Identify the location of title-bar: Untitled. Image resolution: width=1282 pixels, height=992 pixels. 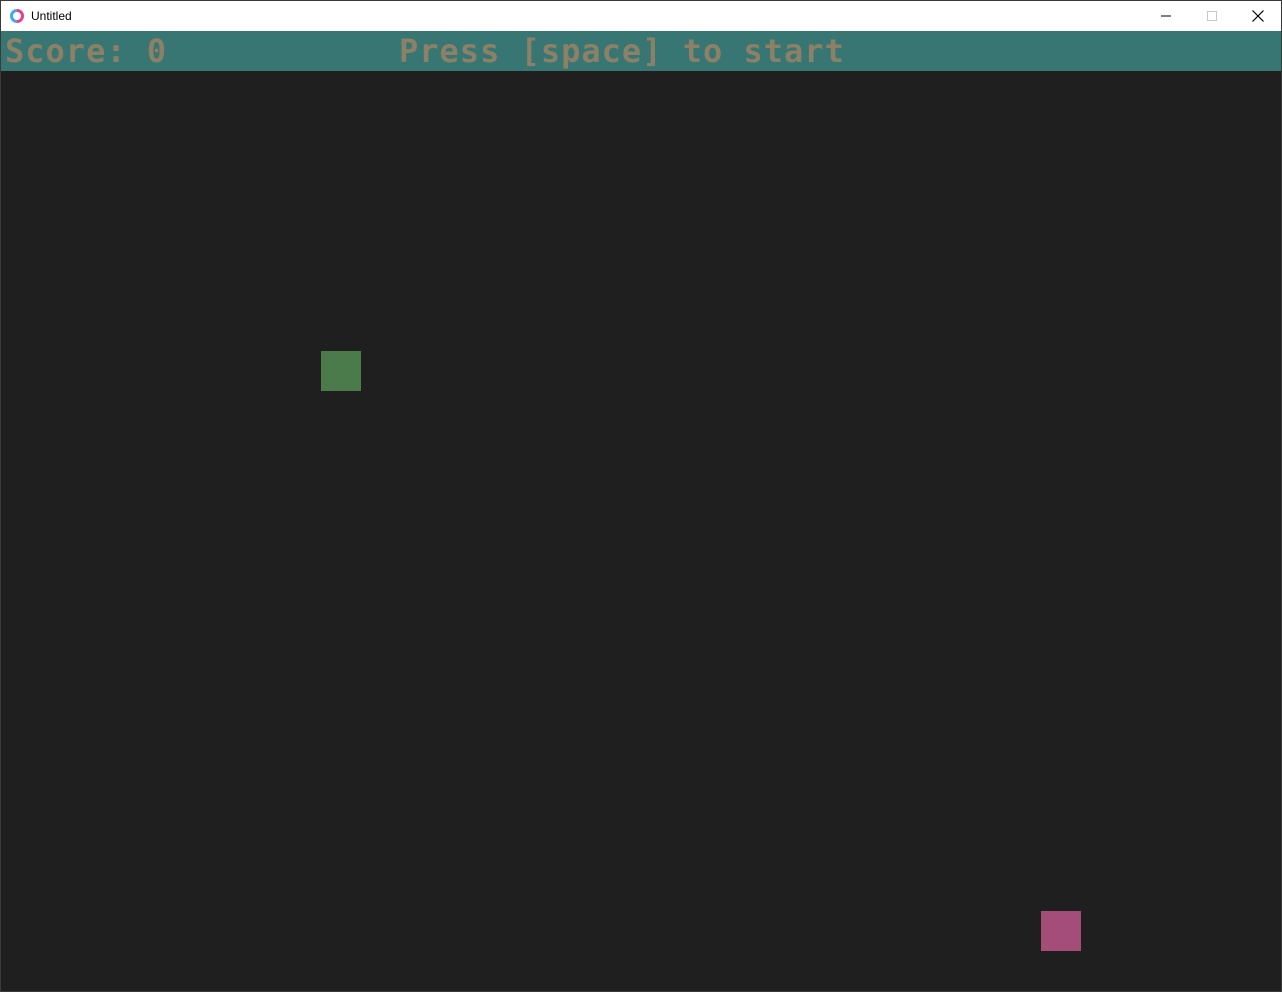
(641, 16).